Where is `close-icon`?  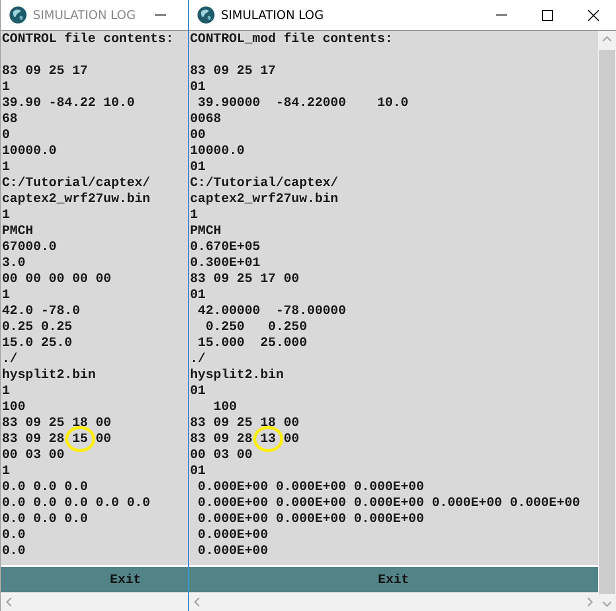
close-icon is located at coordinates (593, 15).